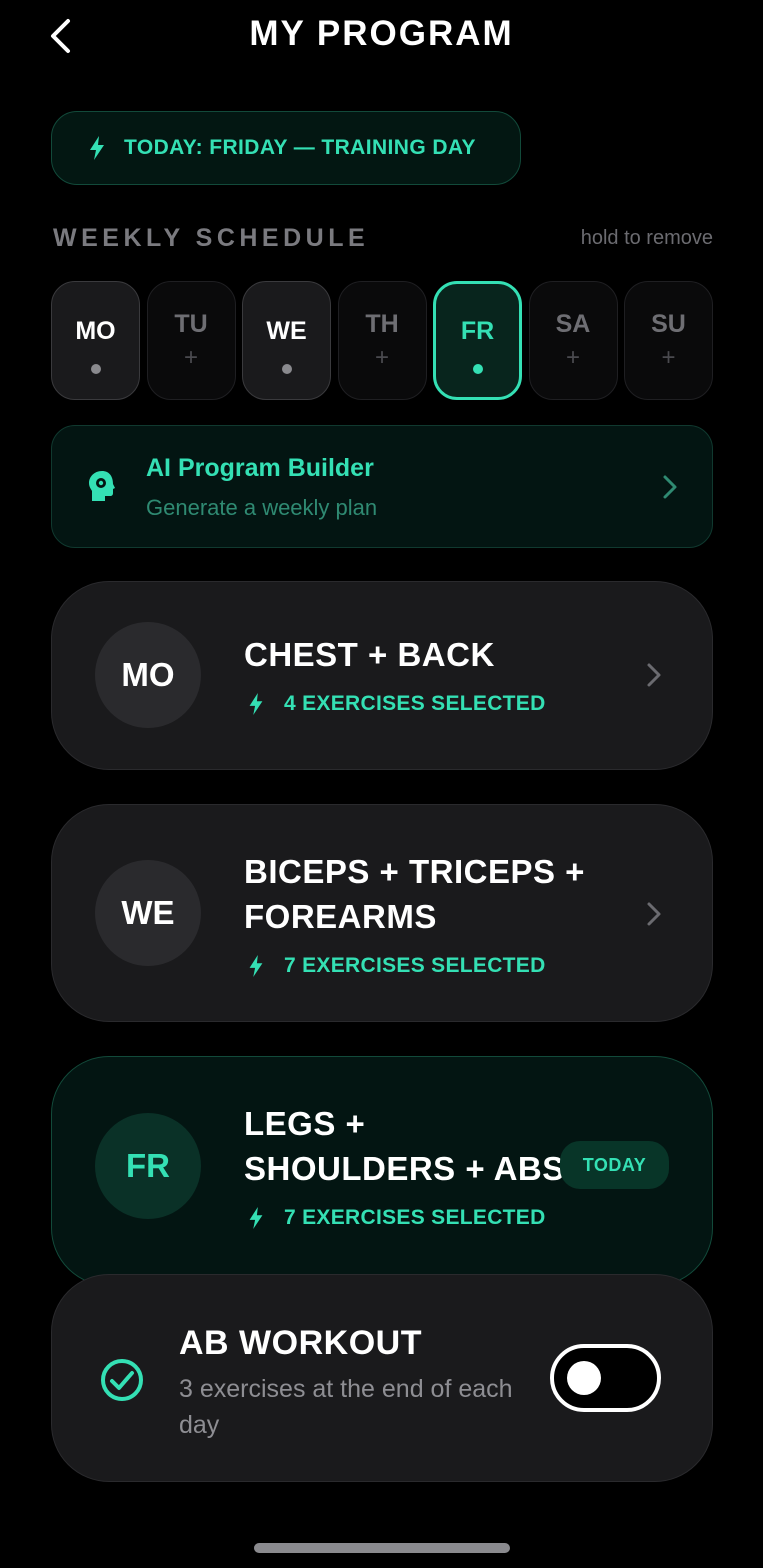 The height and width of the screenshot is (1568, 763). Describe the element at coordinates (573, 340) in the screenshot. I see `day-chip-sa: SA +` at that location.